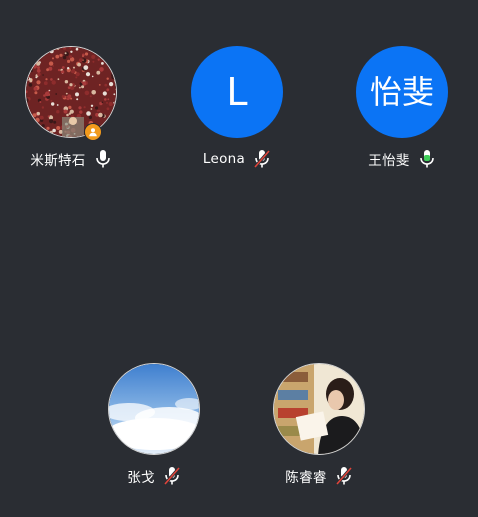 The height and width of the screenshot is (517, 478). I want to click on sky-photo, so click(154, 409).